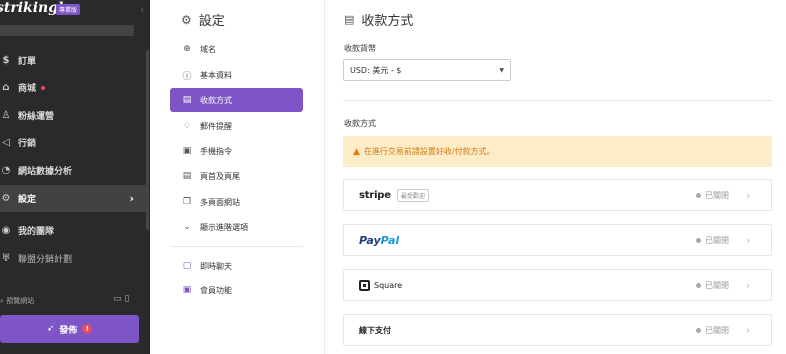  Describe the element at coordinates (236, 100) in the screenshot. I see `settings-item-payment: ▤ 收款方式` at that location.